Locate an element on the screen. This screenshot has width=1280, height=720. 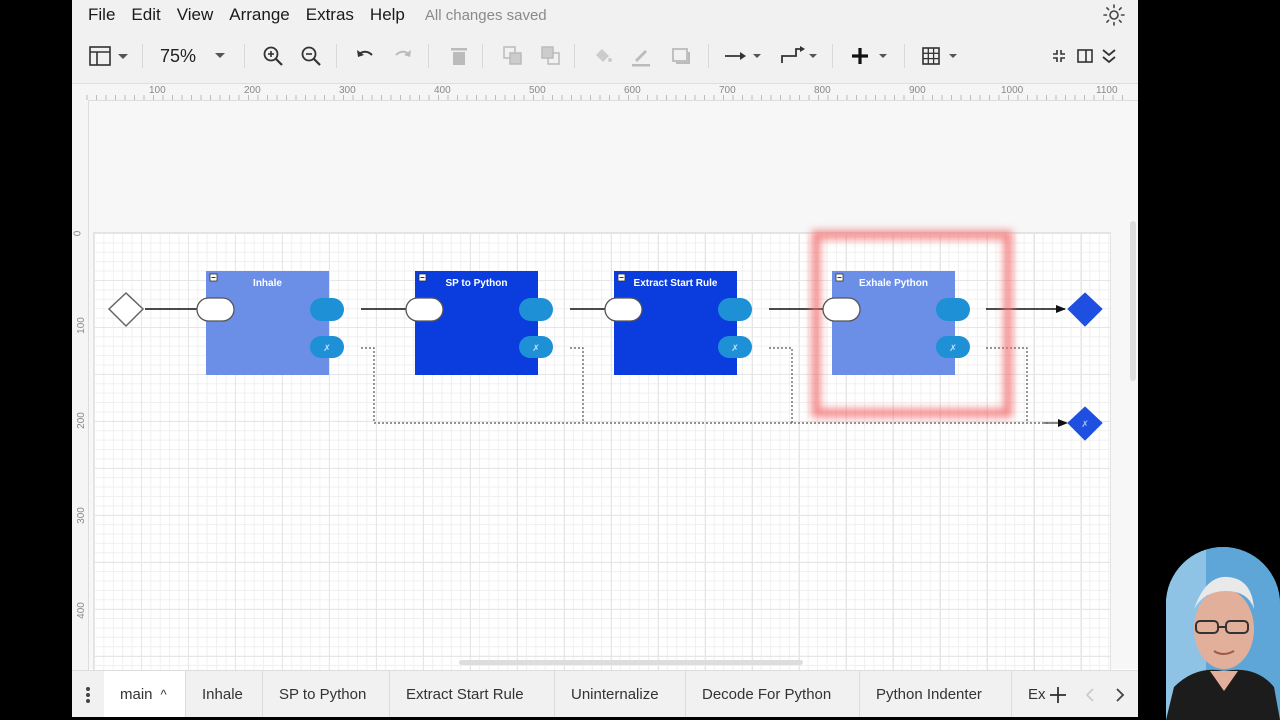
to-back-icon is located at coordinates (551, 56).